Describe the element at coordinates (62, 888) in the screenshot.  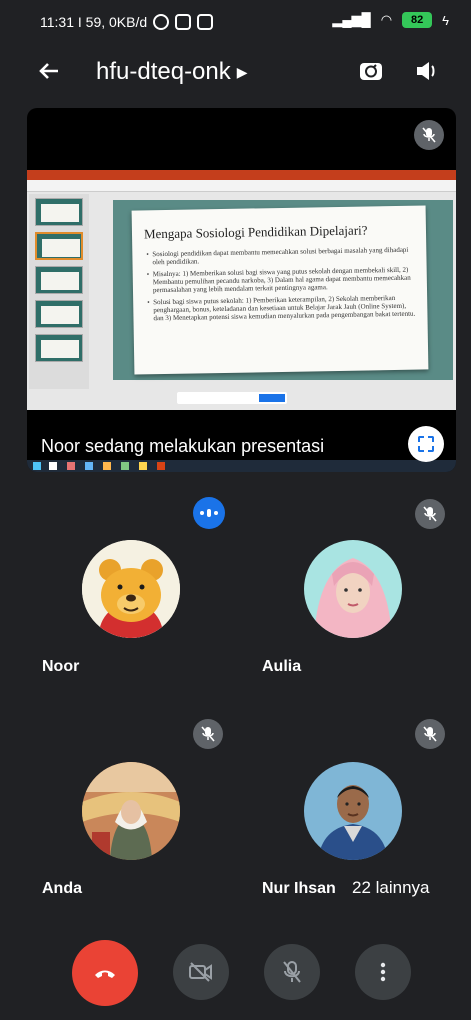
I see `participant-name: Anda` at that location.